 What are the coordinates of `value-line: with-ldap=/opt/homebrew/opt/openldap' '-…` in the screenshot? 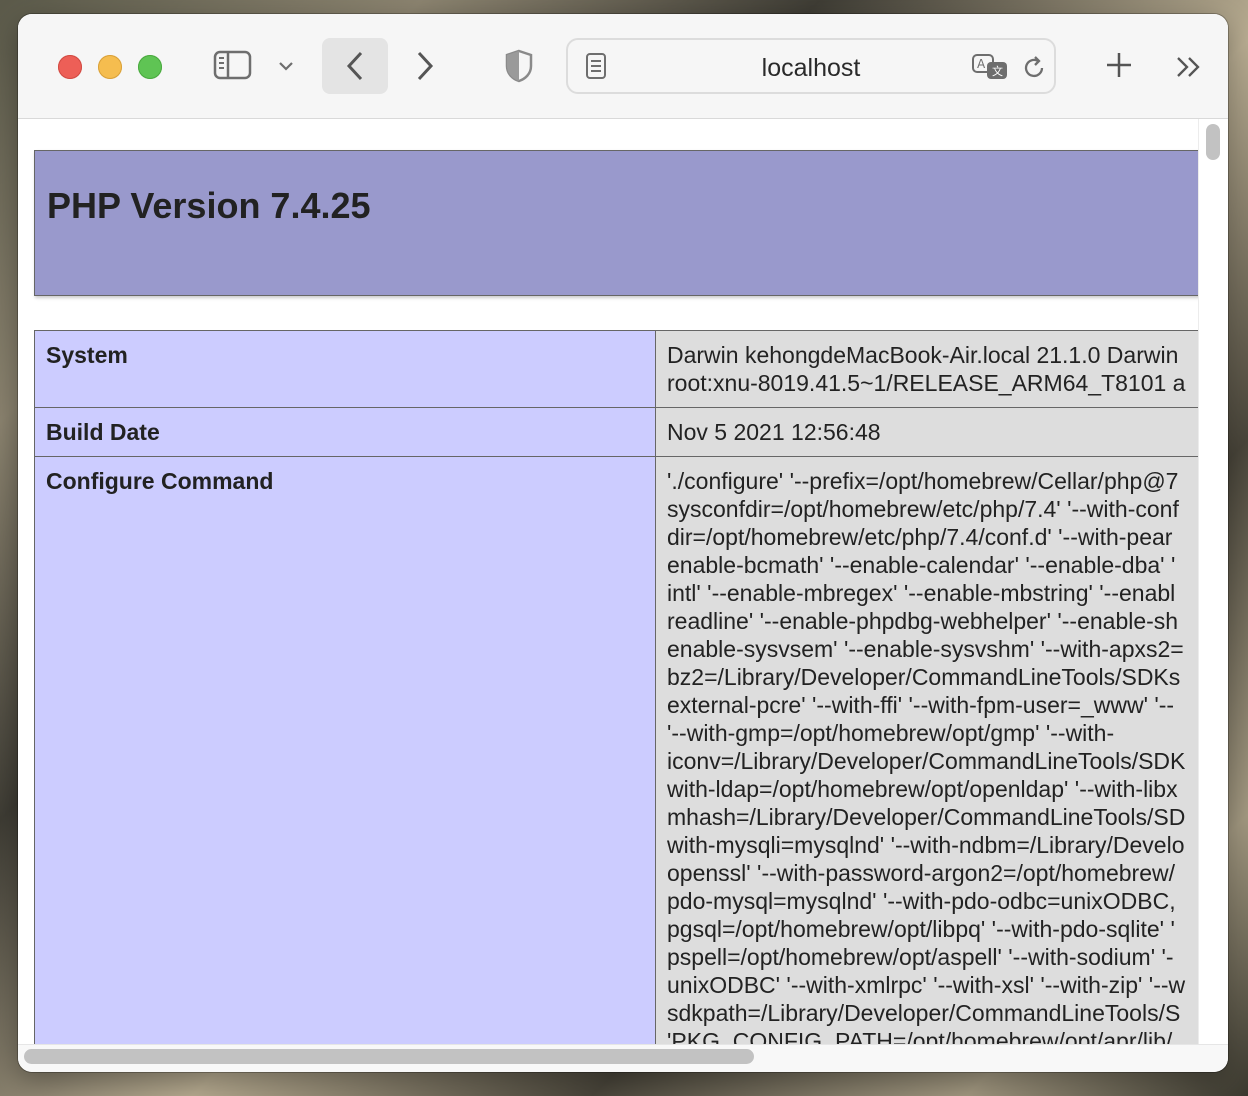 It's located at (922, 789).